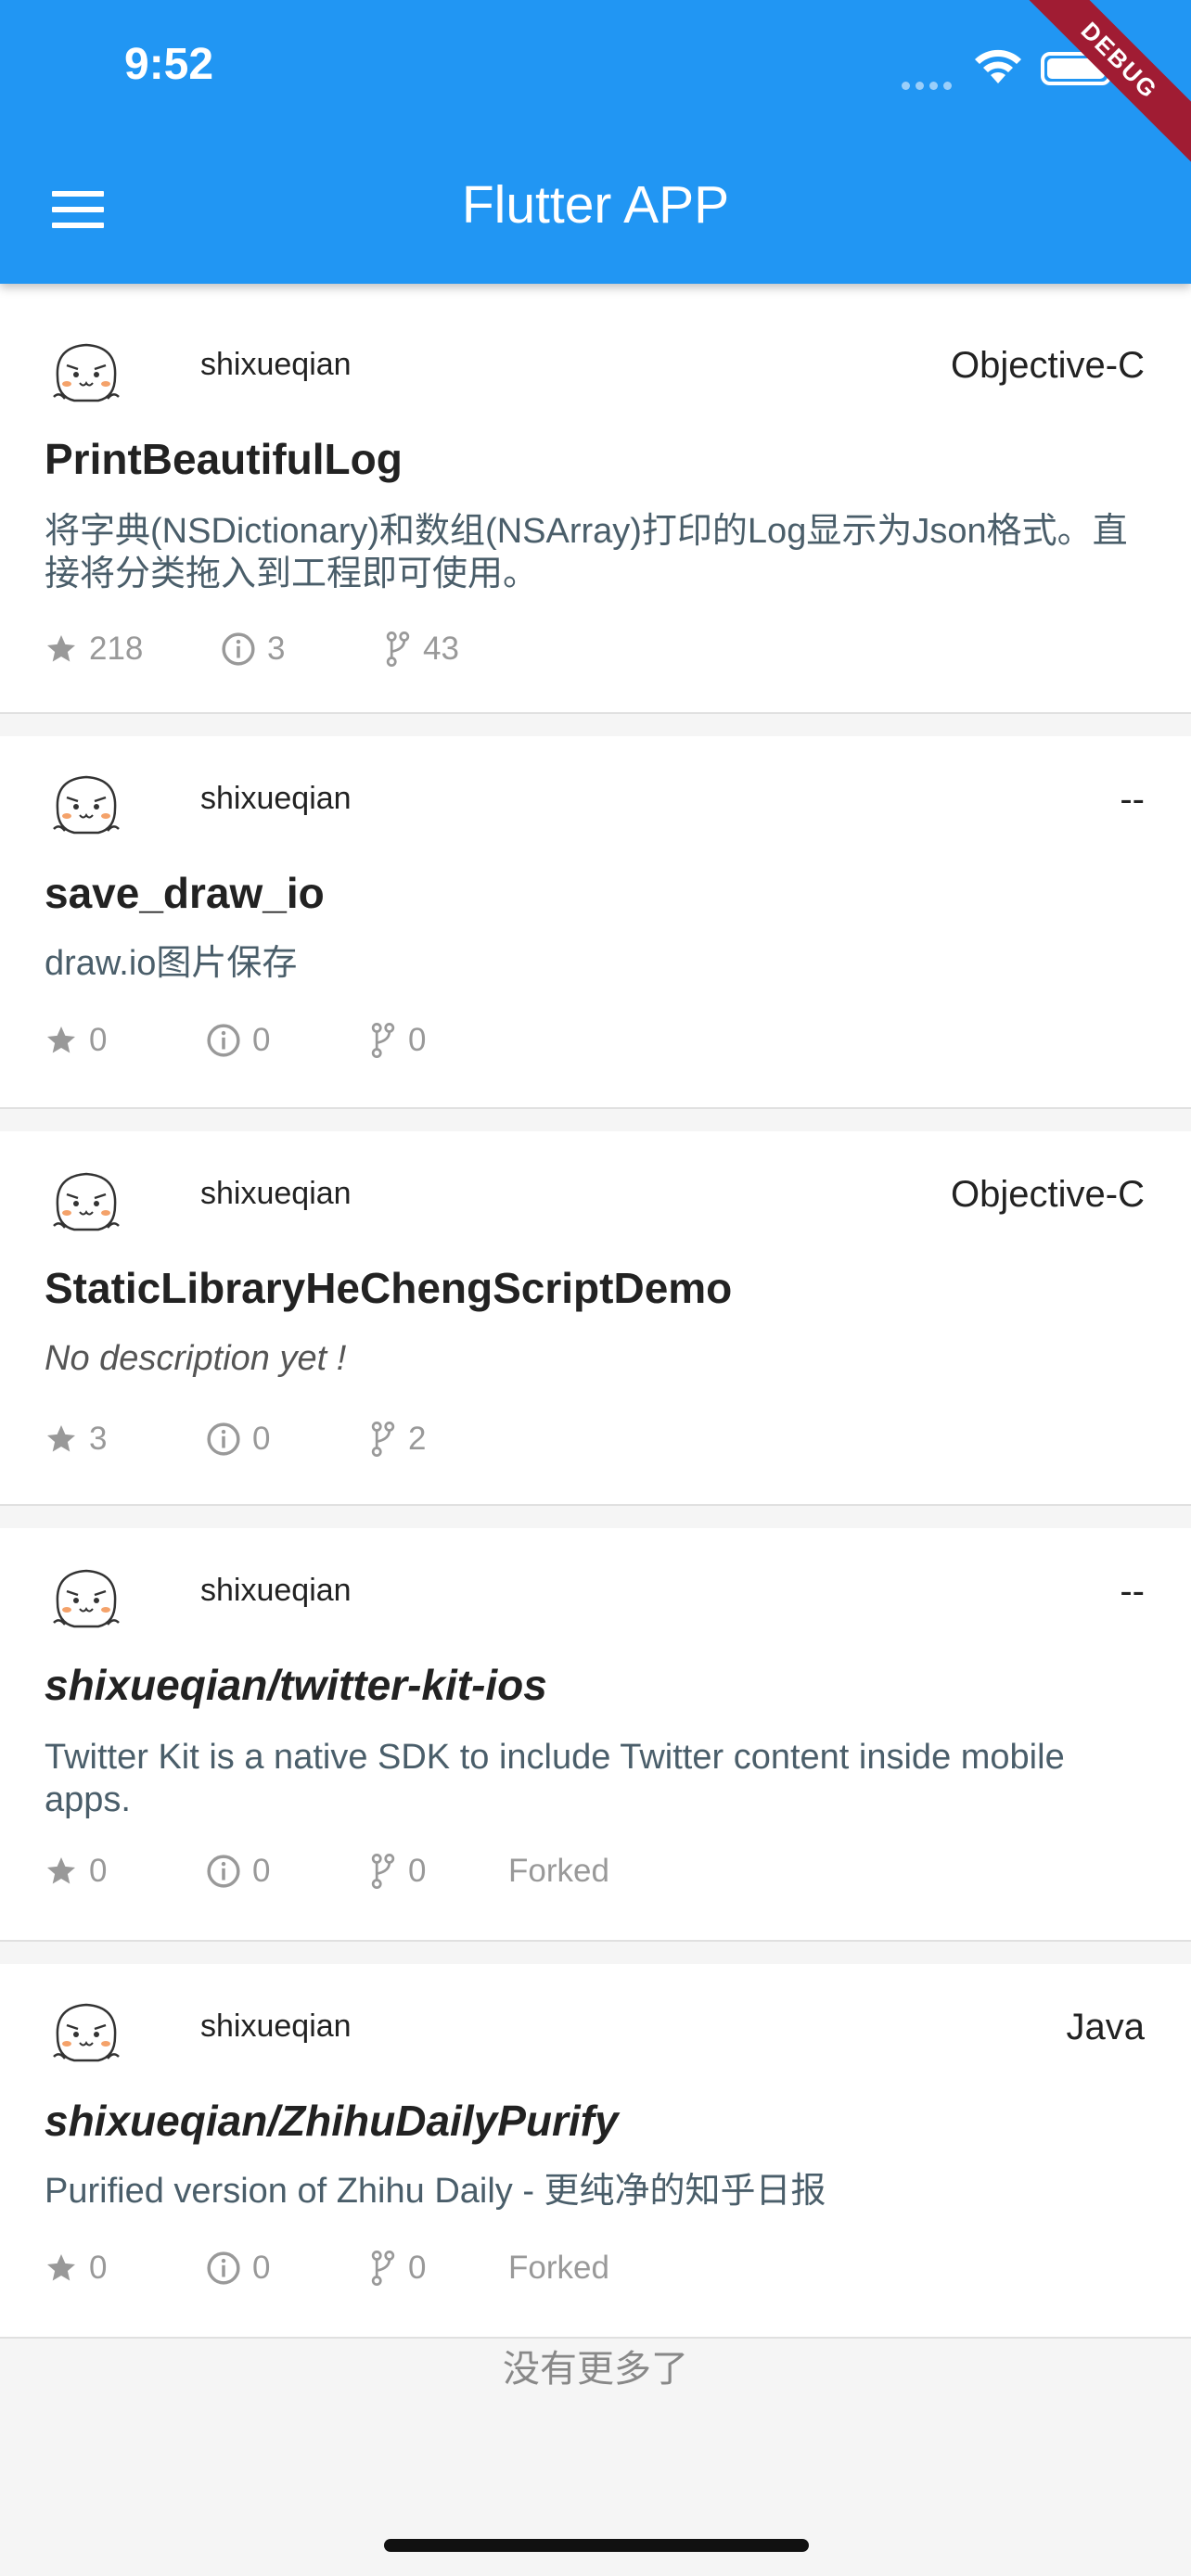 The height and width of the screenshot is (2576, 1191). Describe the element at coordinates (929, 85) in the screenshot. I see `cellular-signal-icon` at that location.